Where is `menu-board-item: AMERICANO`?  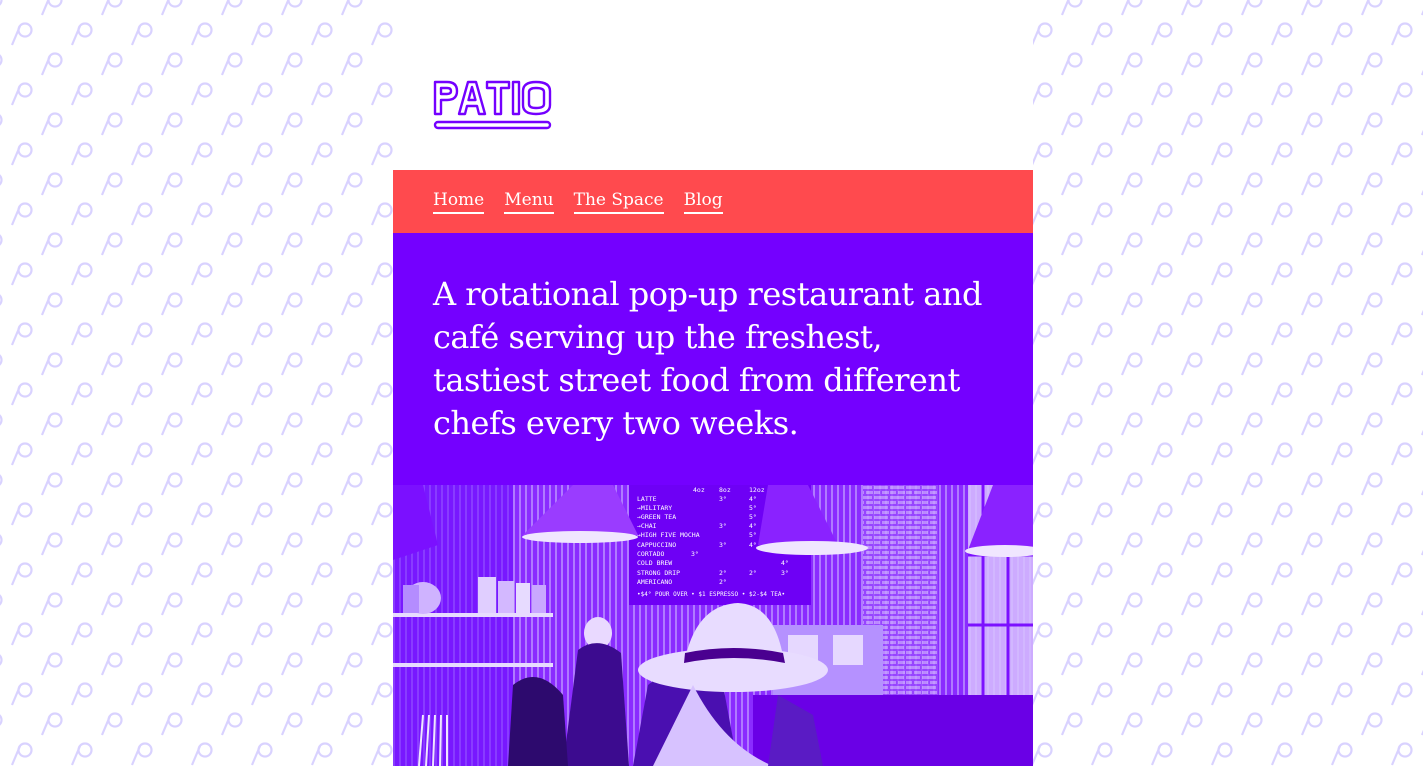 menu-board-item: AMERICANO is located at coordinates (654, 582).